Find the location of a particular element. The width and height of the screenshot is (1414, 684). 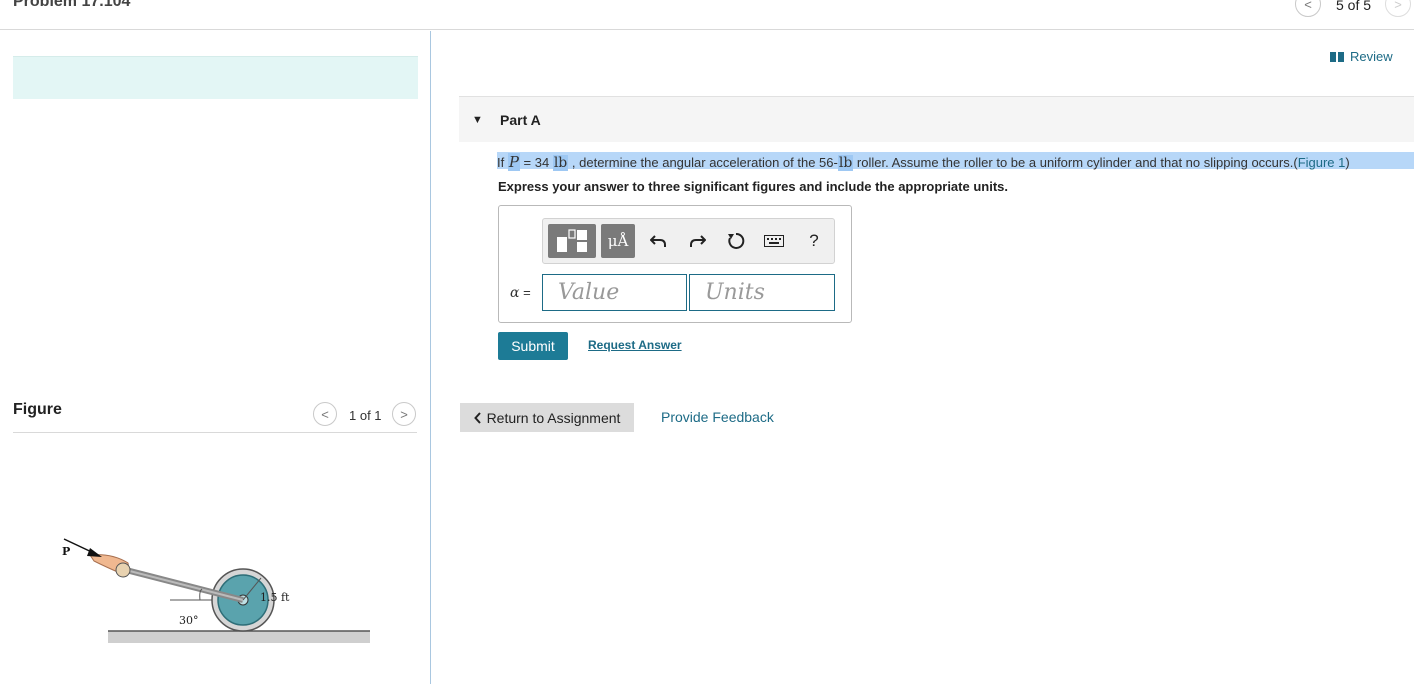

keyboard-icon is located at coordinates (774, 241).